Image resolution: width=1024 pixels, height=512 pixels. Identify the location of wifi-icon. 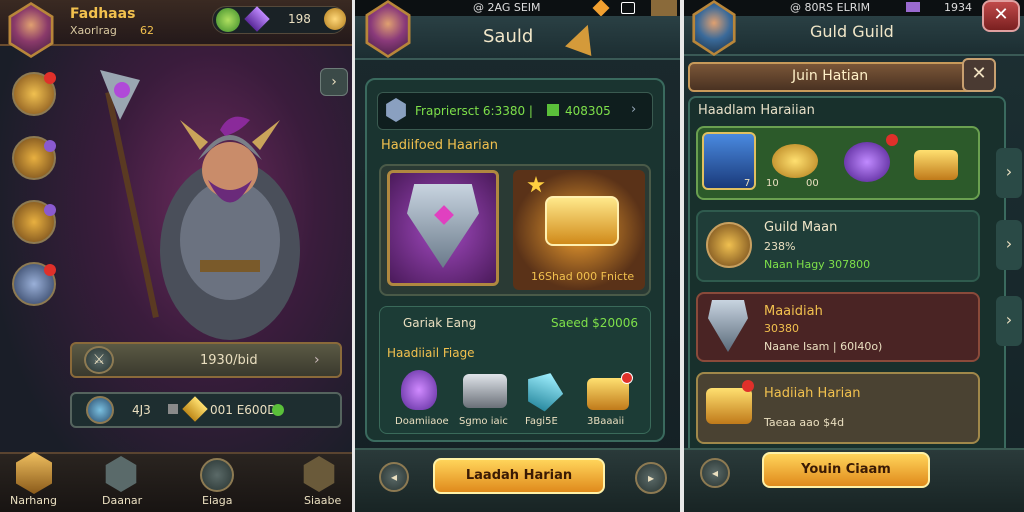
(913, 7).